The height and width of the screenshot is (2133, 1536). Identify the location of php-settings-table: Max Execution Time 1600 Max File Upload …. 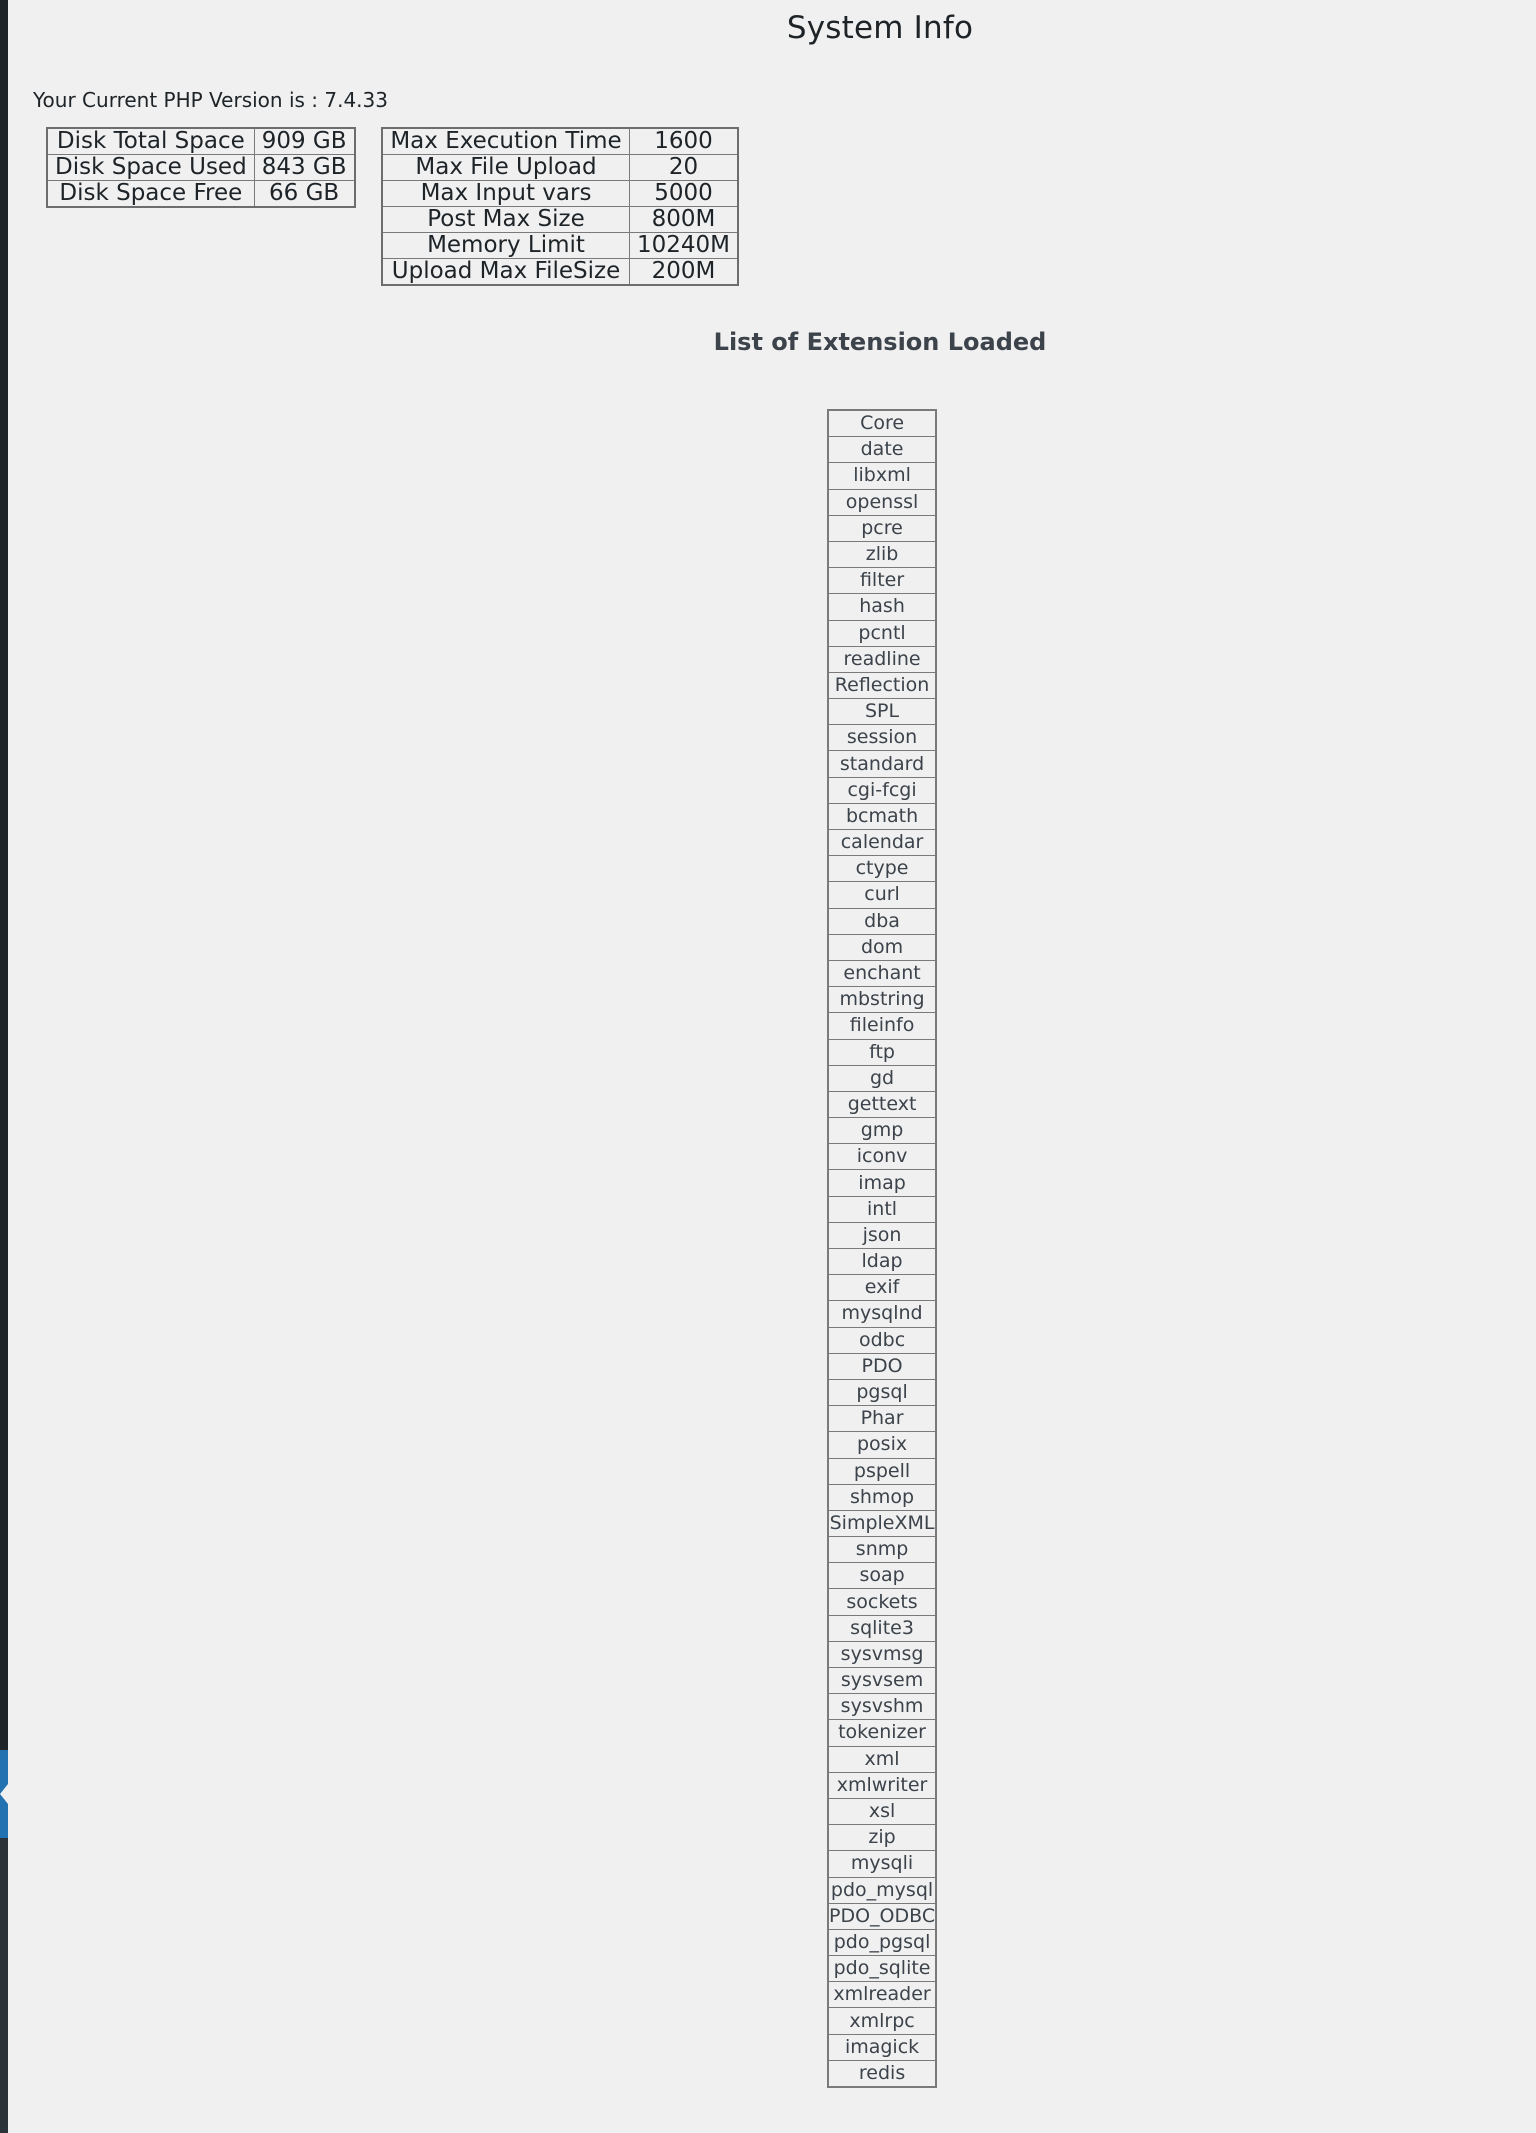
(560, 206).